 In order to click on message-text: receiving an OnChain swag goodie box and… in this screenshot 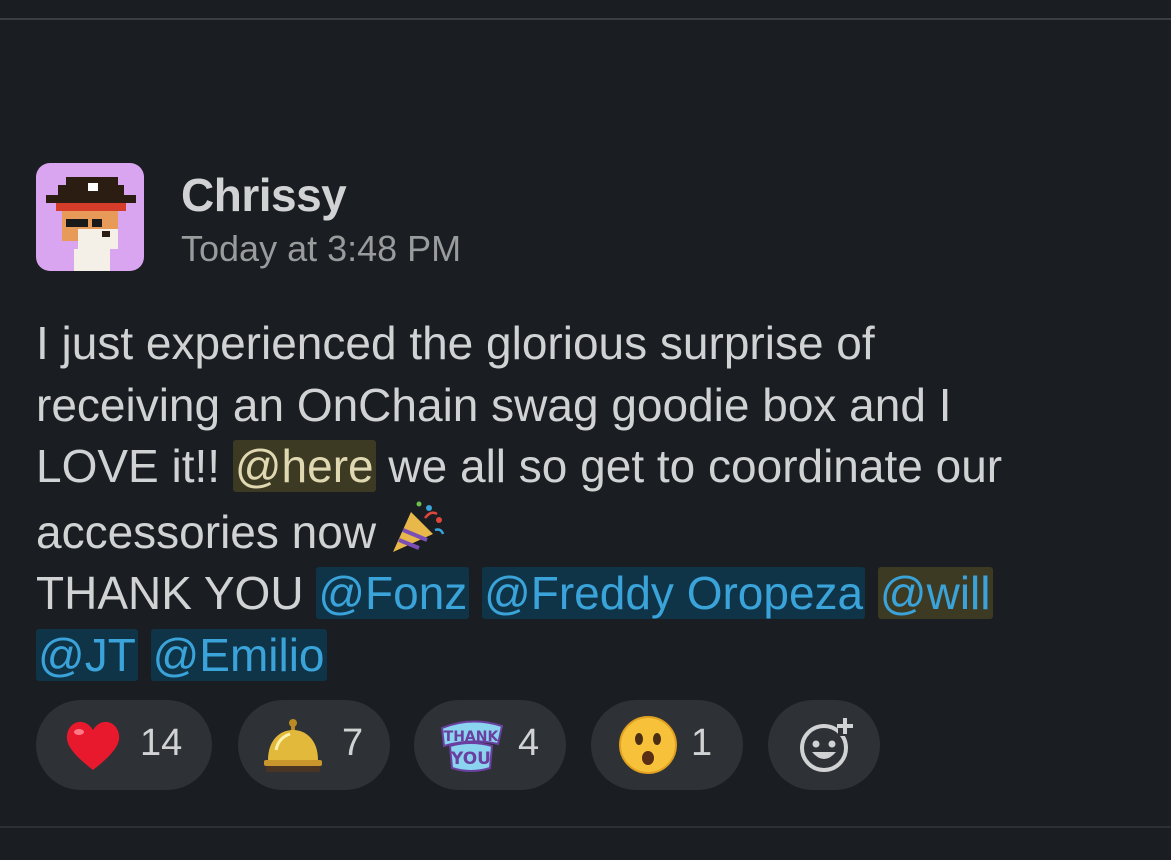, I will do `click(494, 404)`.